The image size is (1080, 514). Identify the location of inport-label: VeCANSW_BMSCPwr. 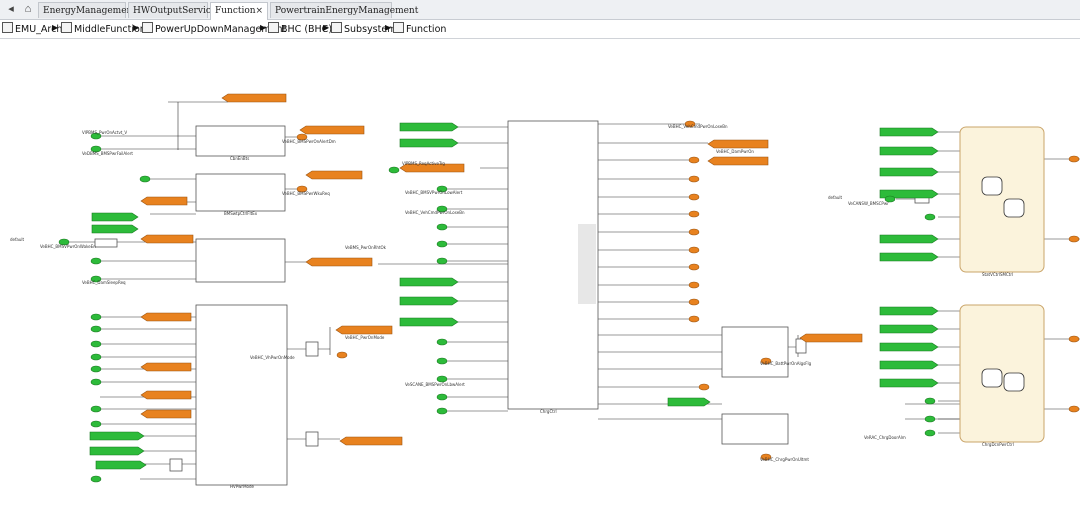
(868, 203).